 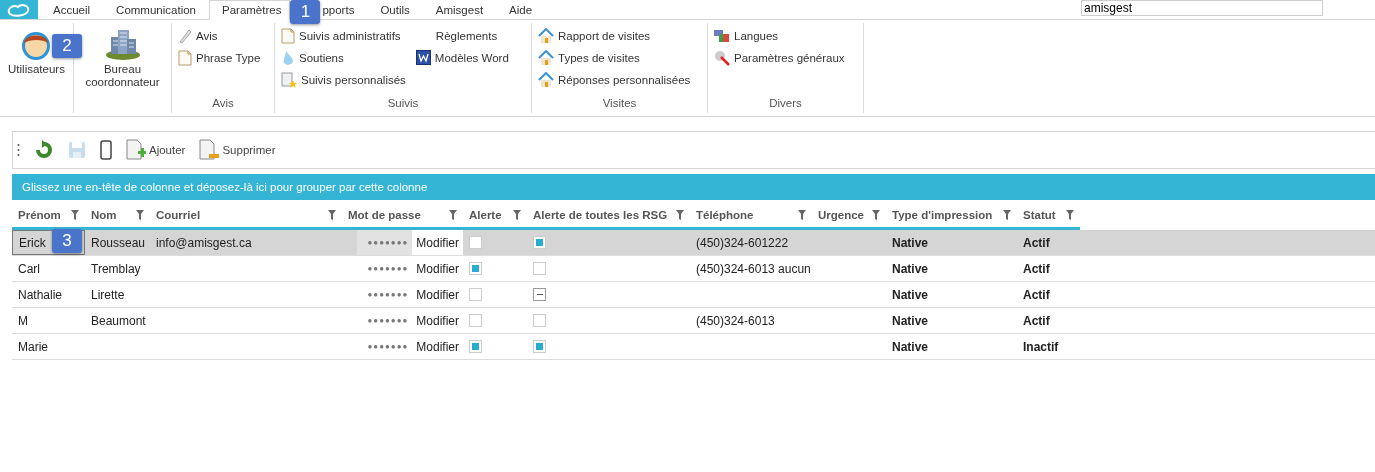 What do you see at coordinates (40, 295) in the screenshot?
I see `table-cell-text: Nathalie` at bounding box center [40, 295].